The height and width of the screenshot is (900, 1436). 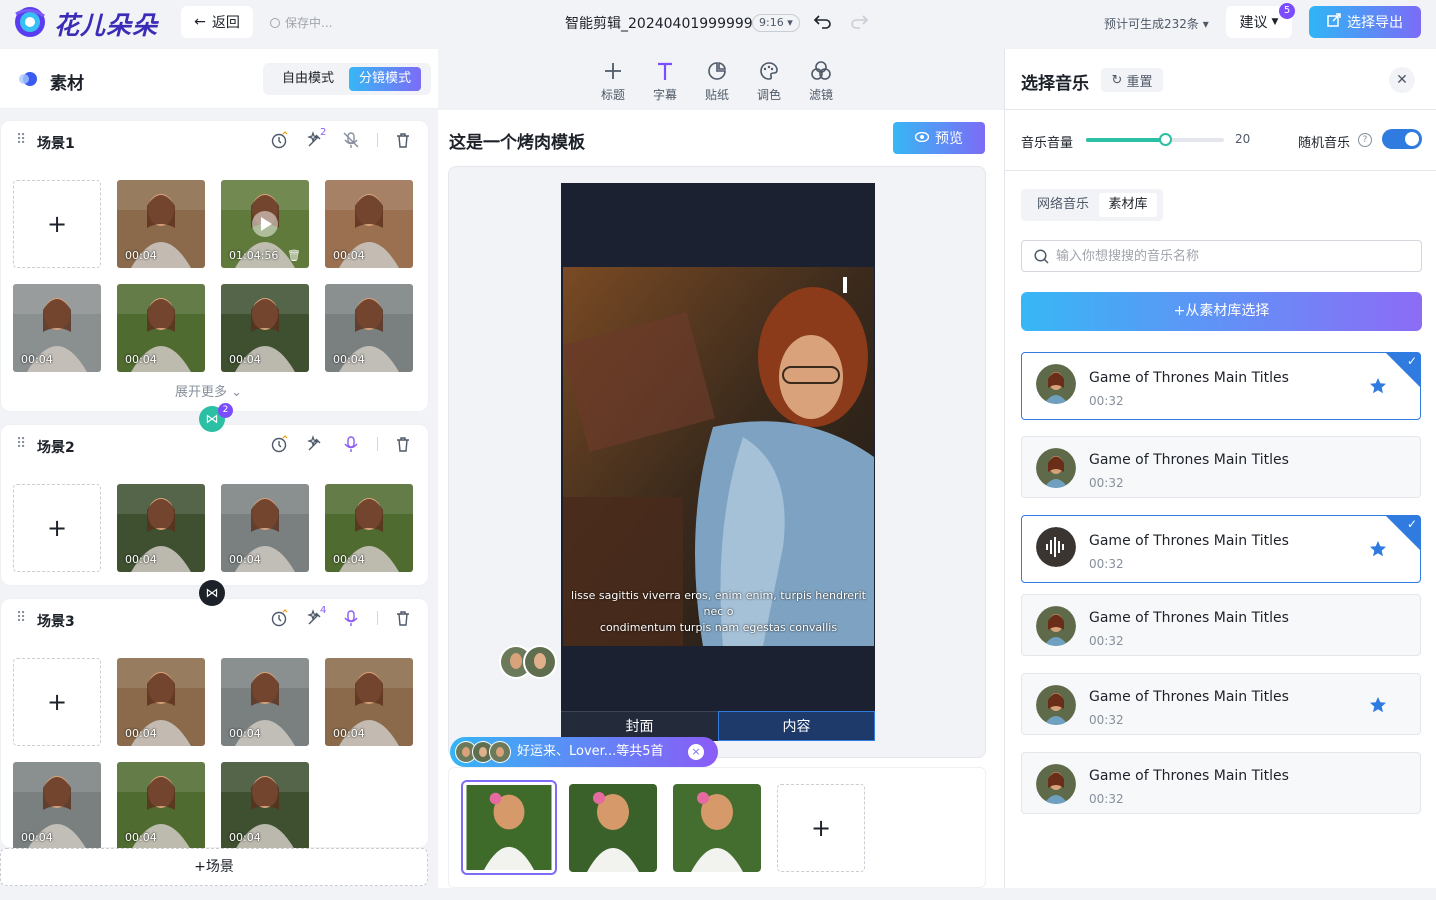 What do you see at coordinates (67, 84) in the screenshot?
I see `materials-title: 素材` at bounding box center [67, 84].